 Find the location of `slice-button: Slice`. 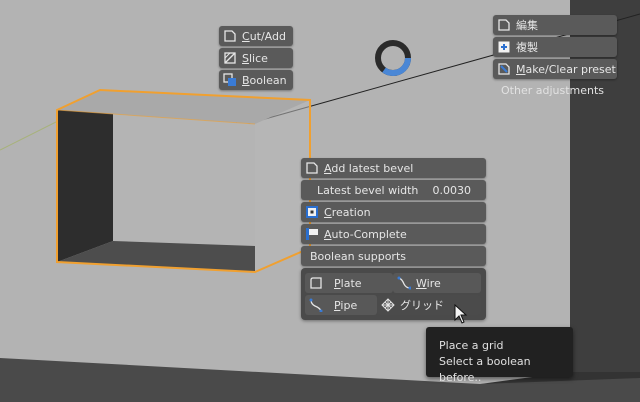

slice-button: Slice is located at coordinates (256, 58).